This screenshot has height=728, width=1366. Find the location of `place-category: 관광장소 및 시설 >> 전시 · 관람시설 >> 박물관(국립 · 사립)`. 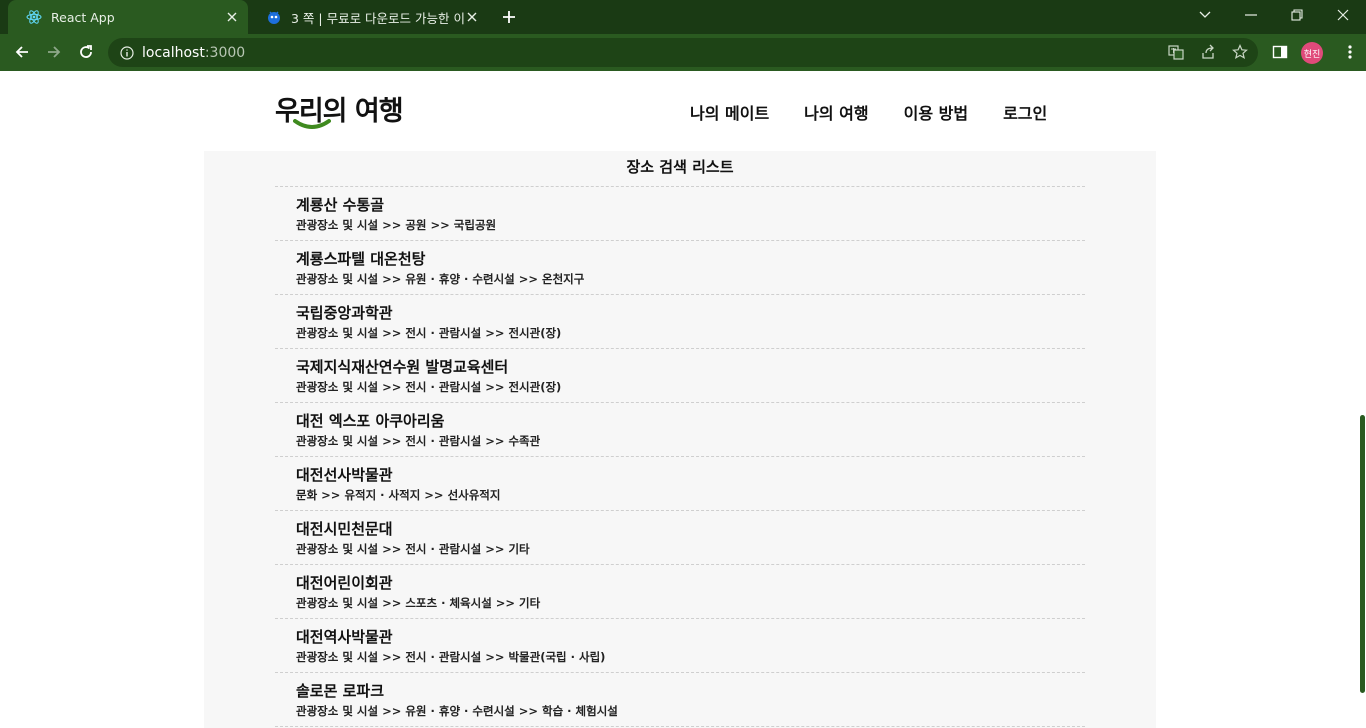

place-category: 관광장소 및 시설 >> 전시 · 관람시설 >> 박물관(국립 · 사립) is located at coordinates (451, 657).